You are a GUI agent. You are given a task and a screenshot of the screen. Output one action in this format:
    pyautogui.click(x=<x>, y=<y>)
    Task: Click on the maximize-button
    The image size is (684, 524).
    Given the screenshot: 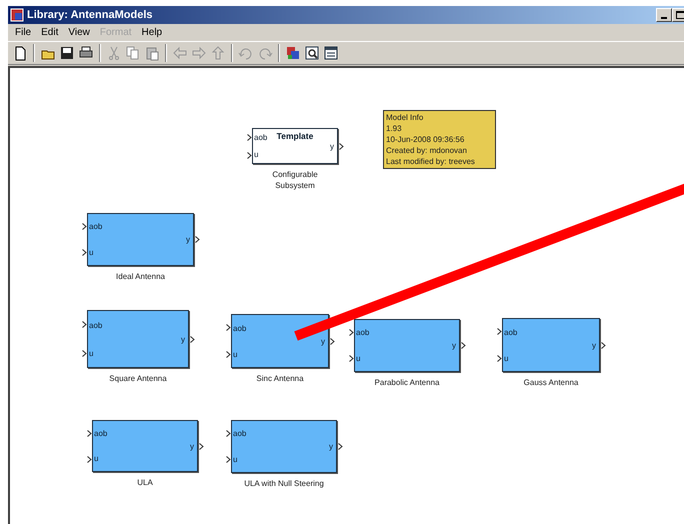 What is the action you would take?
    pyautogui.click(x=678, y=15)
    